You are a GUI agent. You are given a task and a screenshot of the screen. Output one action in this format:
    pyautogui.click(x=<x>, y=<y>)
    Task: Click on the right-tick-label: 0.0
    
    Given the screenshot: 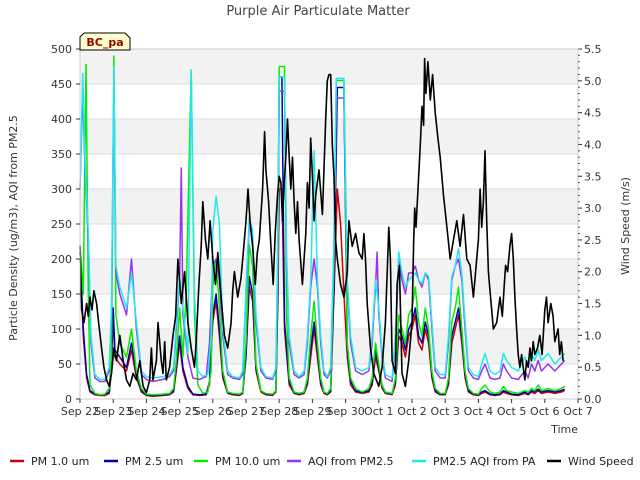 What is the action you would take?
    pyautogui.click(x=593, y=399)
    